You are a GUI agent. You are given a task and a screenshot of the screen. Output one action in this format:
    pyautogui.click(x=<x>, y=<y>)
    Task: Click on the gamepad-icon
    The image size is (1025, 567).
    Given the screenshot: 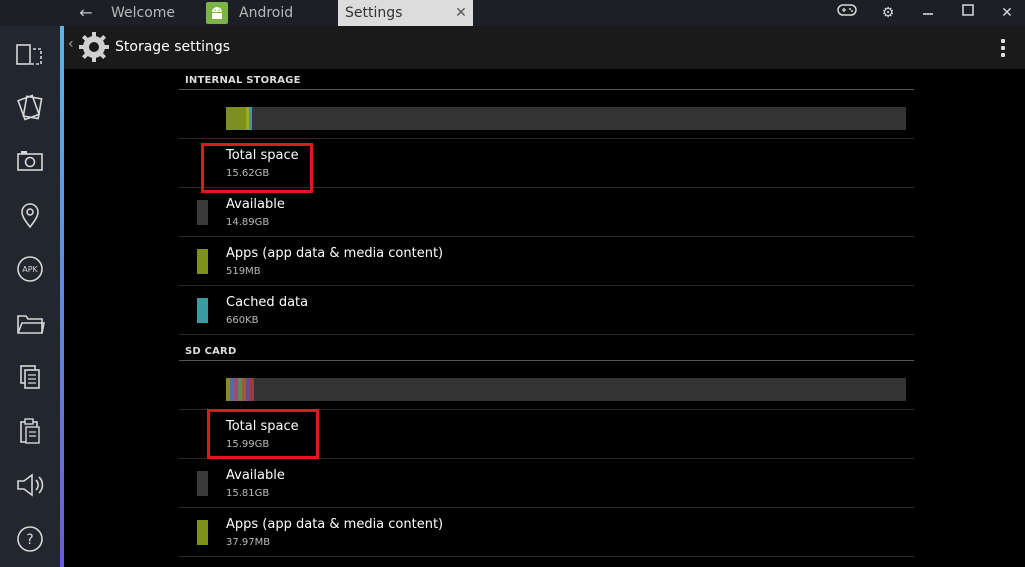 What is the action you would take?
    pyautogui.click(x=847, y=13)
    